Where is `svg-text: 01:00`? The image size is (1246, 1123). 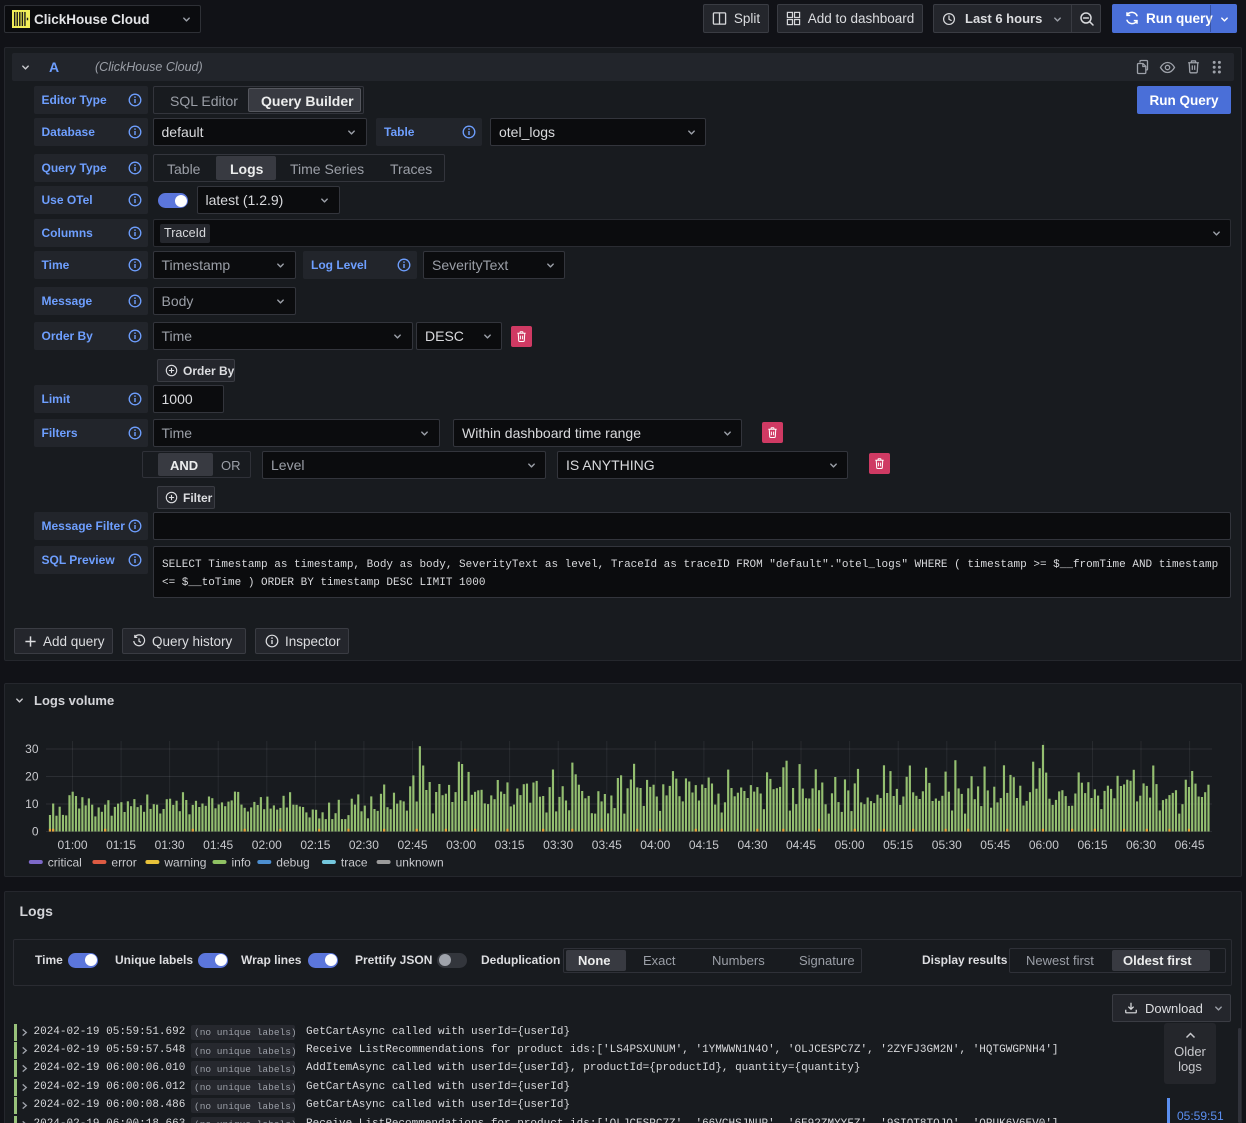 svg-text: 01:00 is located at coordinates (72, 845).